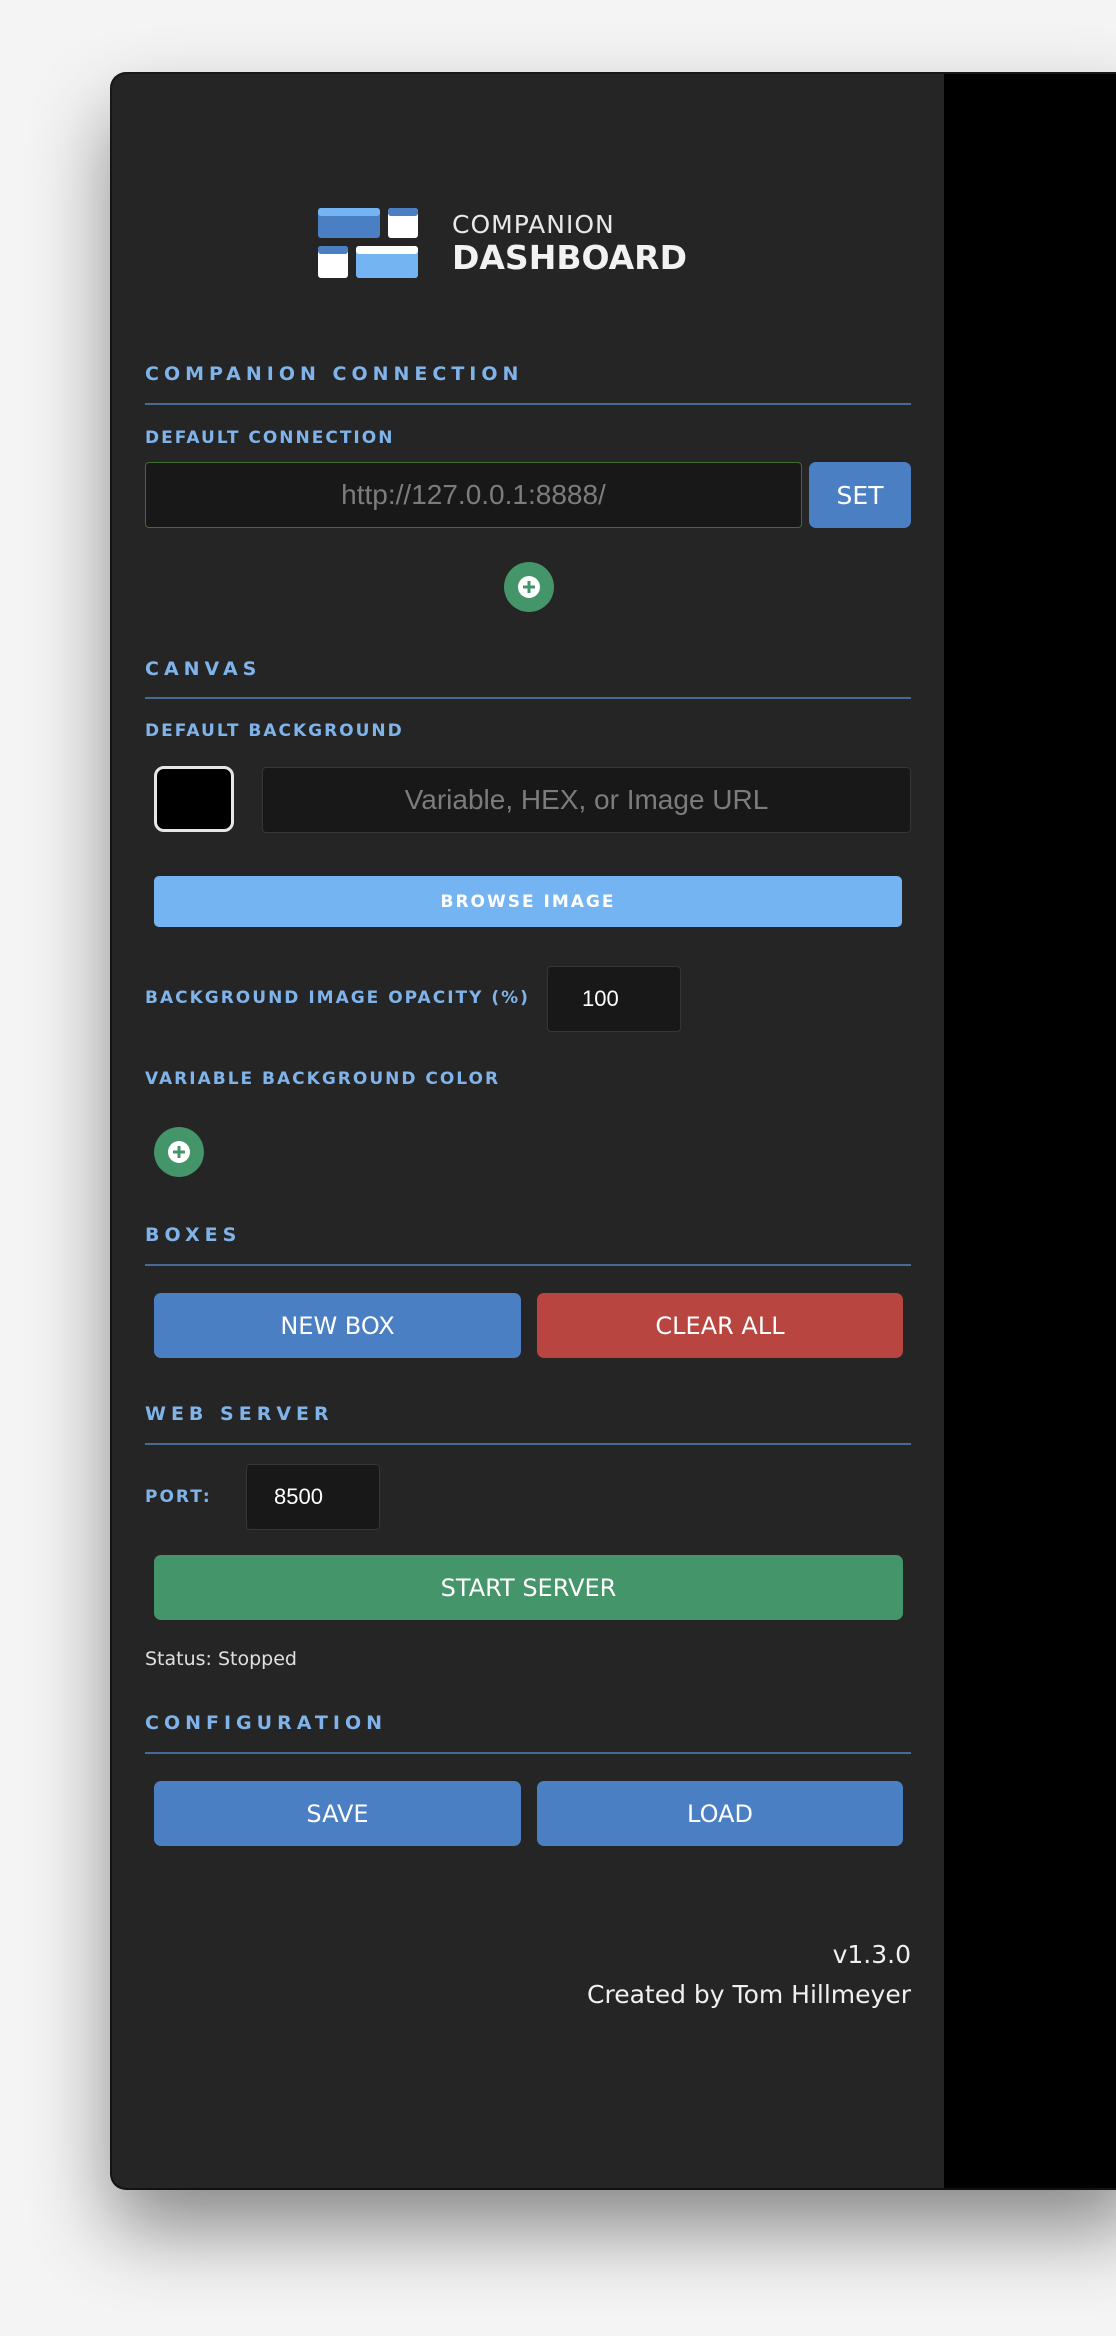 The image size is (1116, 2336). I want to click on credit-text: Created by Tom Hillmeyer, so click(749, 1994).